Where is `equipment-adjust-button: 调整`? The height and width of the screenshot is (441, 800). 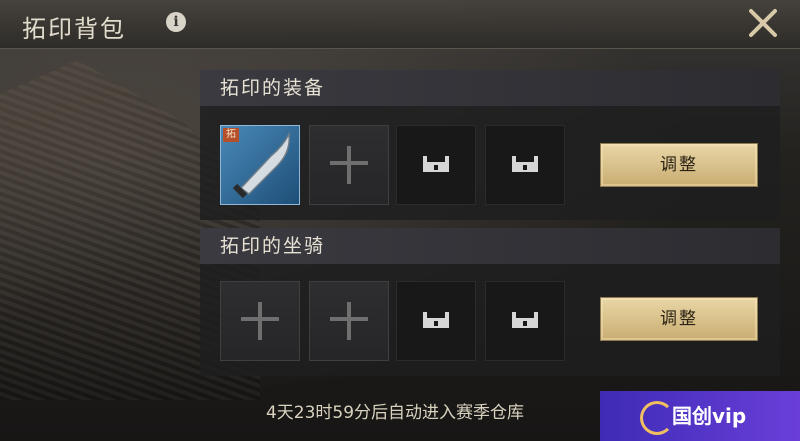
equipment-adjust-button: 调整 is located at coordinates (679, 165).